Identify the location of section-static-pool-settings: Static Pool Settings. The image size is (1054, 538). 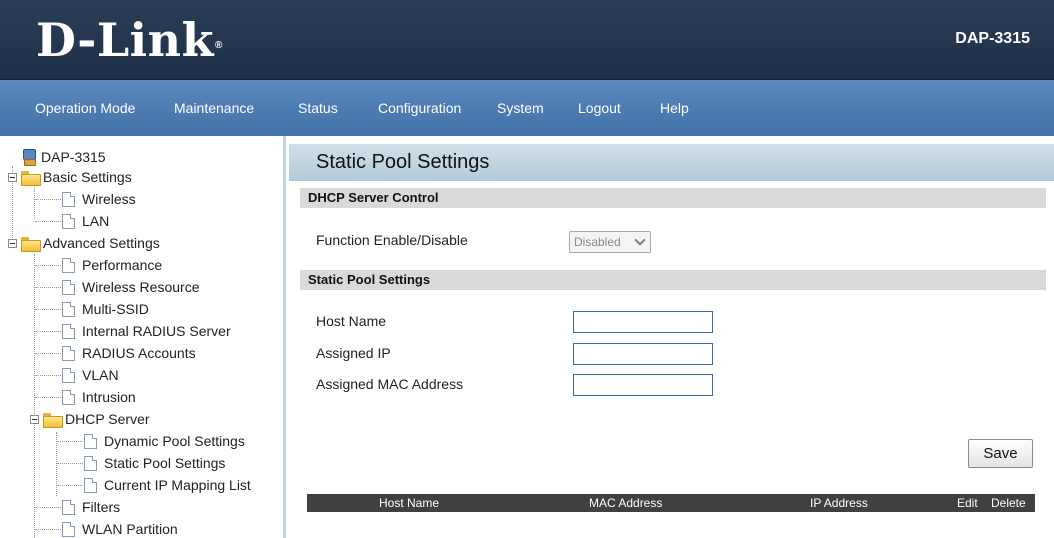
(673, 280).